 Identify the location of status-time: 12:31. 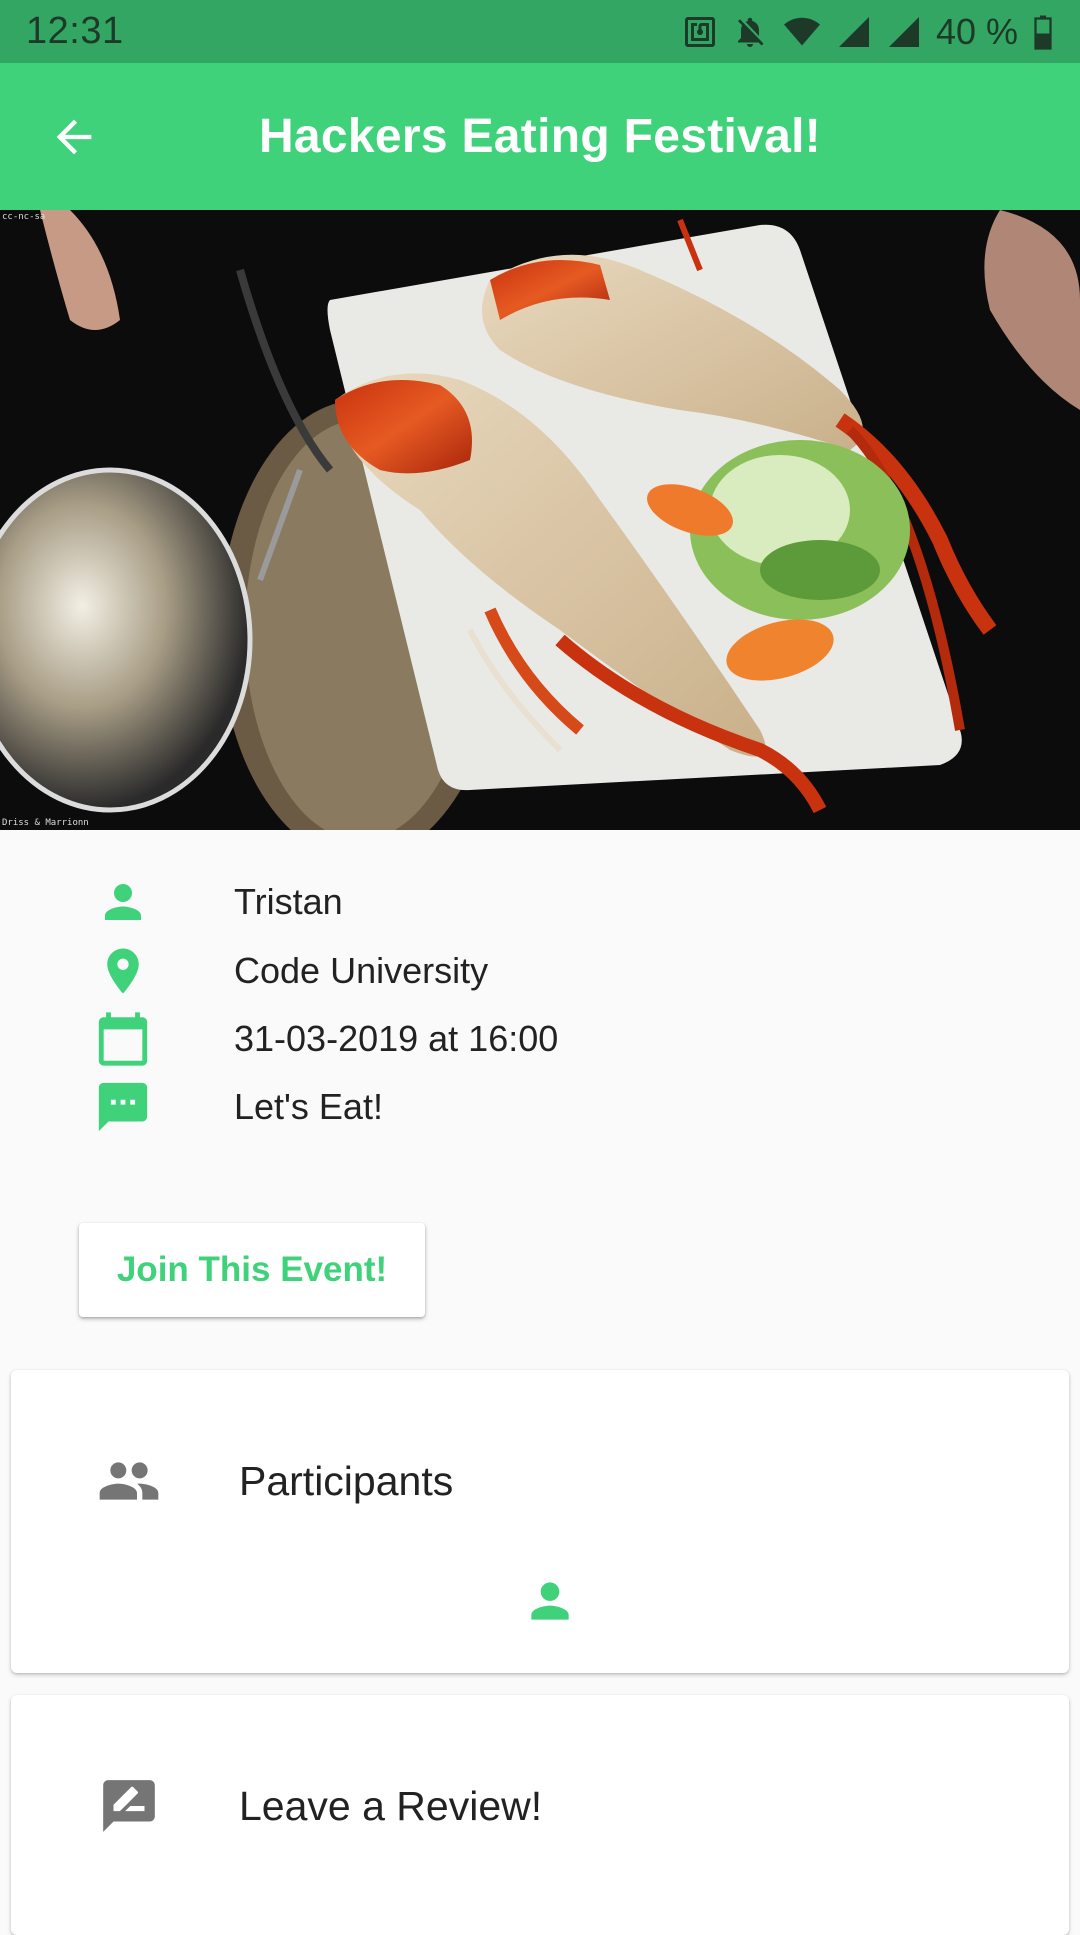
(75, 31).